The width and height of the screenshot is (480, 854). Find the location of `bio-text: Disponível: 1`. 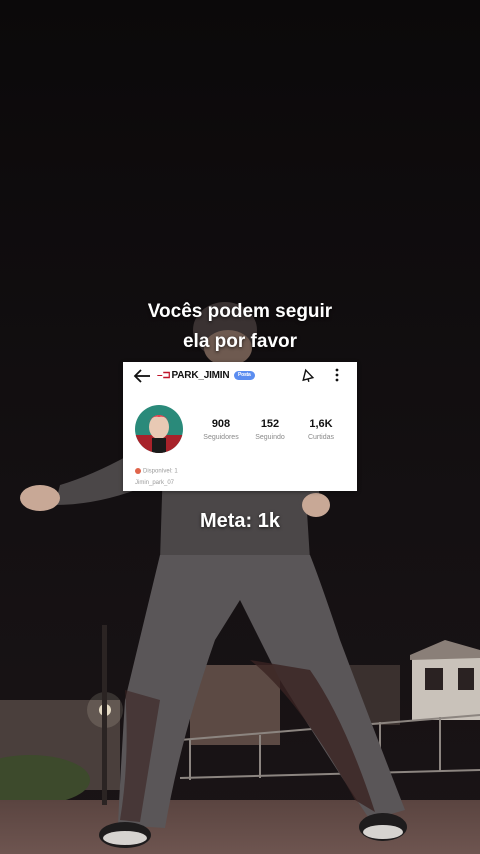

bio-text: Disponível: 1 is located at coordinates (160, 471).